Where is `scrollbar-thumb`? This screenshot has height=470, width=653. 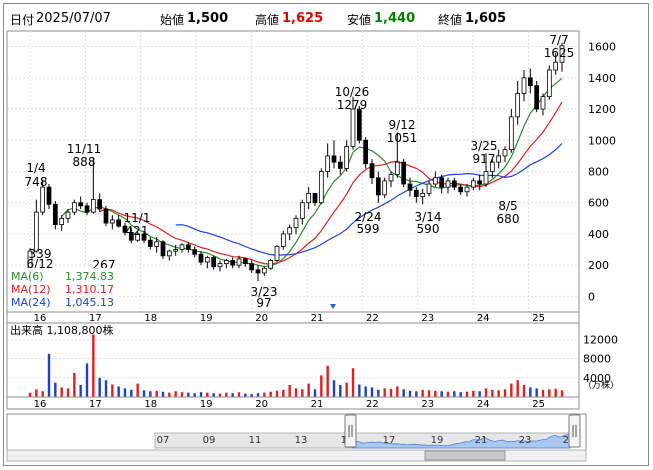 scrollbar-thumb is located at coordinates (465, 455).